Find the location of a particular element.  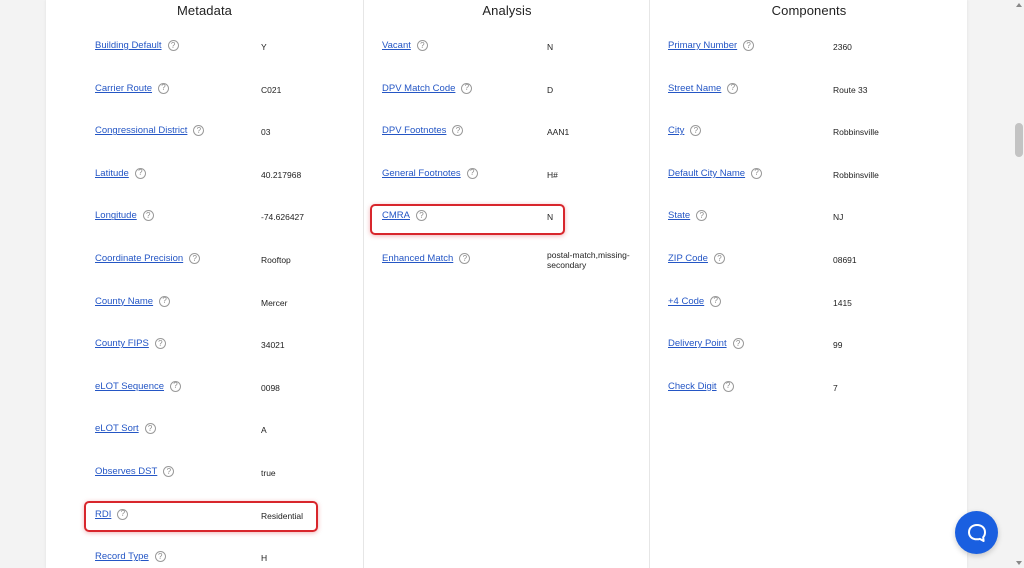

analysis-field-vacant: Vacant? is located at coordinates (405, 45).